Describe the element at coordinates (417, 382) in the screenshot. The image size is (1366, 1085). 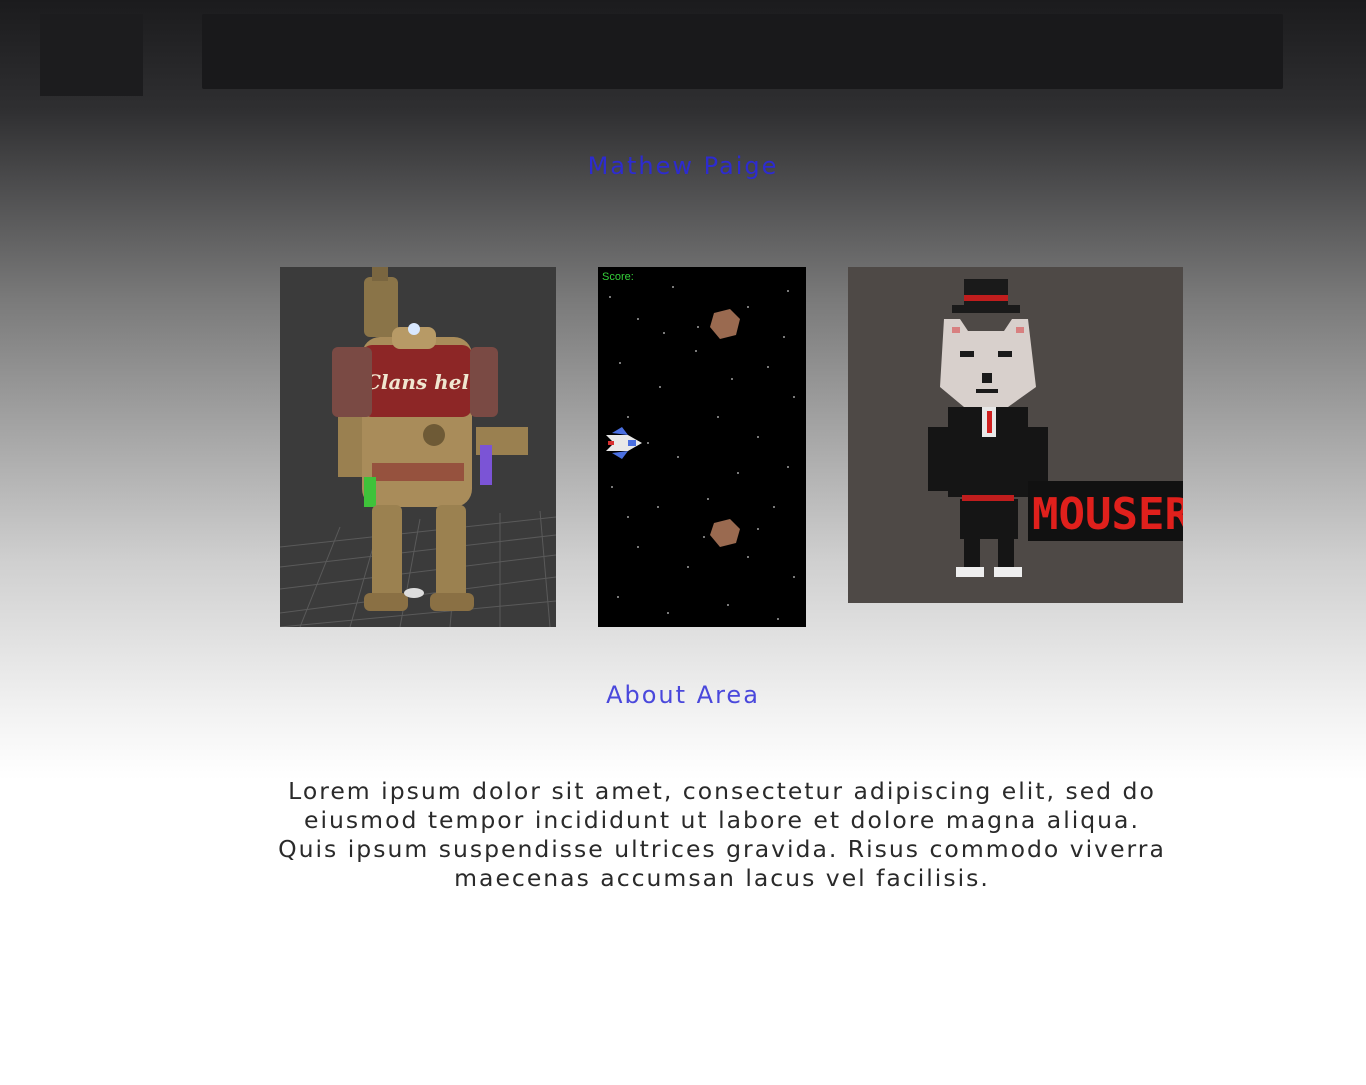
I see `robot-label-text: Clans hel` at that location.